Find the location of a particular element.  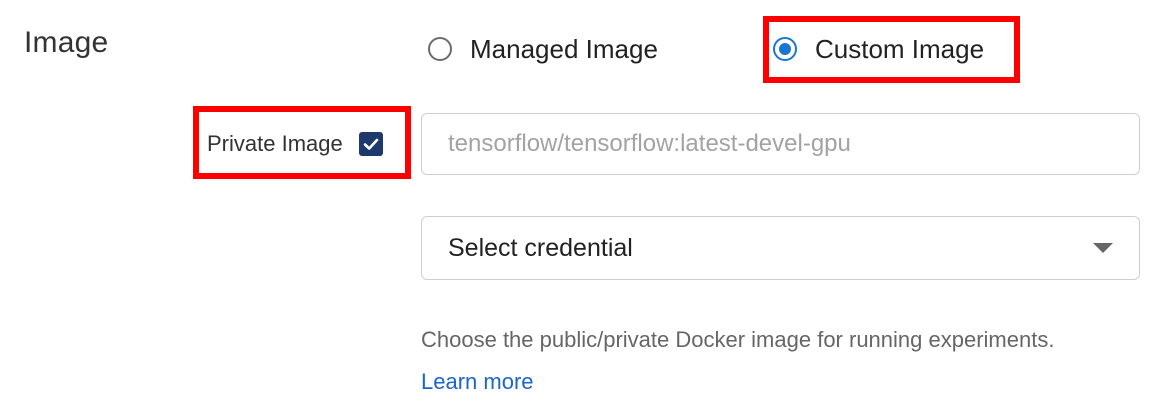

checkmark-icon is located at coordinates (371, 144).